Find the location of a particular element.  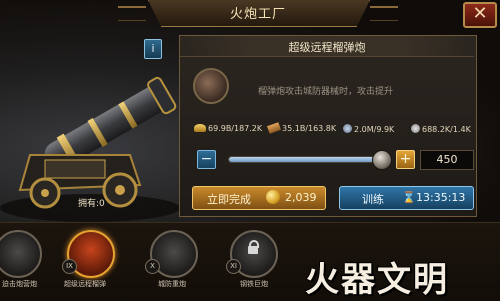

increase-button: + is located at coordinates (405, 159).